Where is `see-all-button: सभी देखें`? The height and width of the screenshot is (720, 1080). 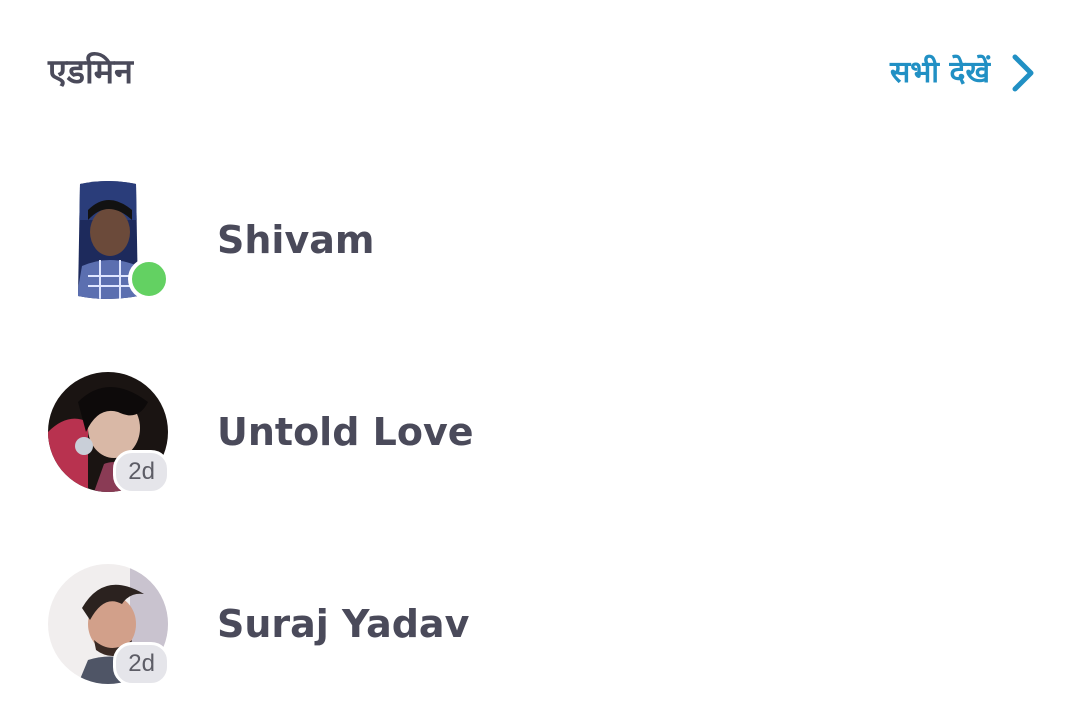 see-all-button: सभी देखें is located at coordinates (963, 73).